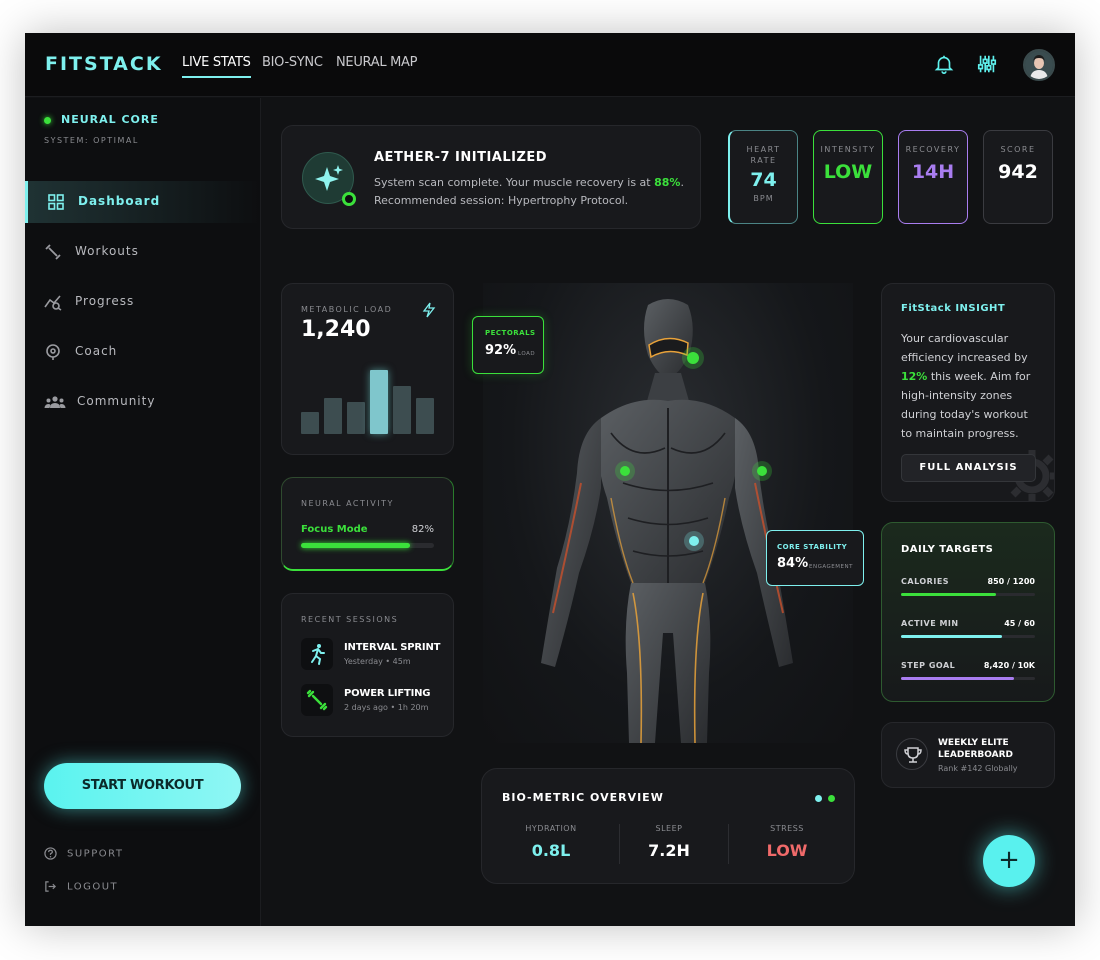 This screenshot has width=1100, height=960. Describe the element at coordinates (110, 119) in the screenshot. I see `neural-core-title: NEURAL CORE` at that location.